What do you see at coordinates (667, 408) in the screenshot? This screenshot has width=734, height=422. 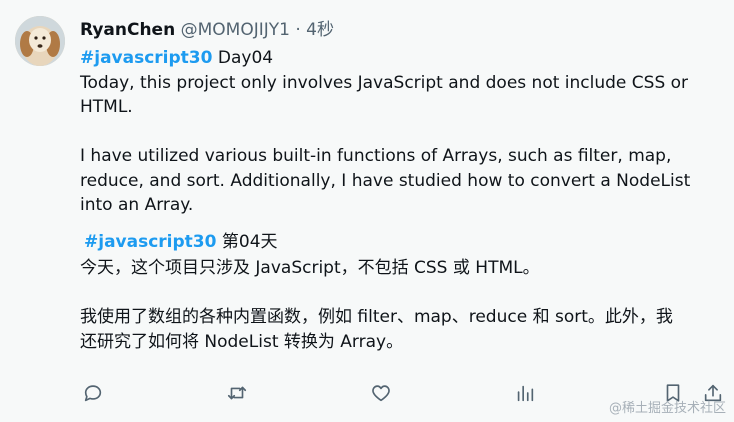 I see `watermark: @稀土掘金技术社区` at bounding box center [667, 408].